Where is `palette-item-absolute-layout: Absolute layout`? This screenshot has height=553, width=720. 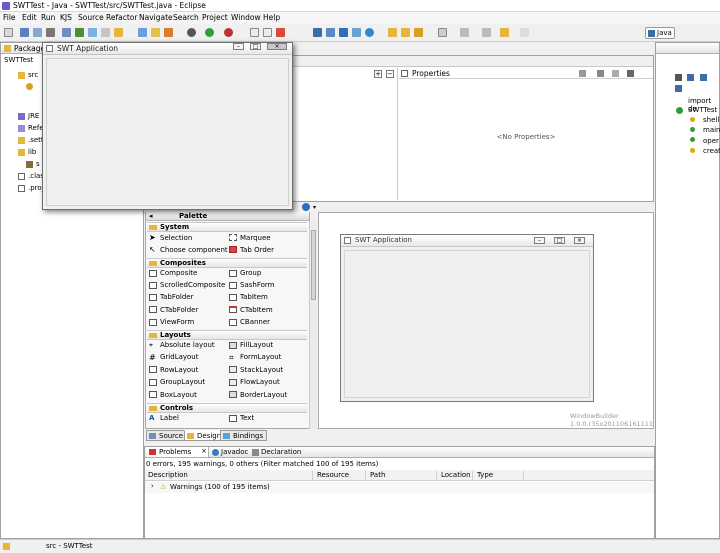
palette-item-absolute-layout: Absolute layout is located at coordinates (187, 345).